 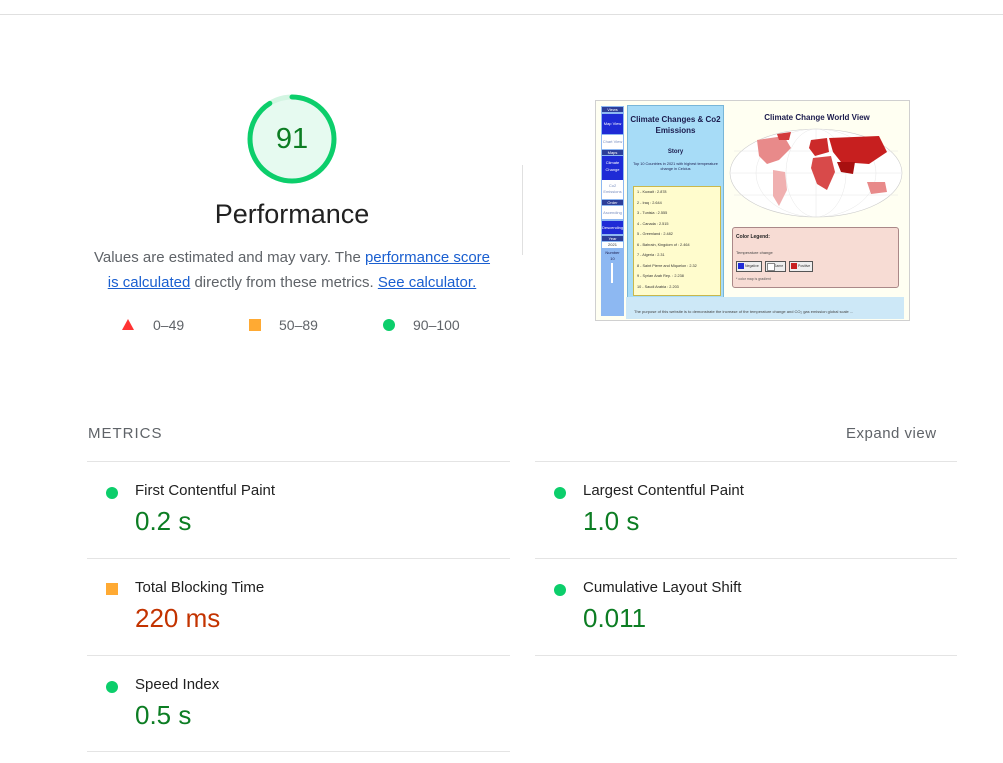 I want to click on metric-name: Largest Contentful Paint, so click(x=663, y=490).